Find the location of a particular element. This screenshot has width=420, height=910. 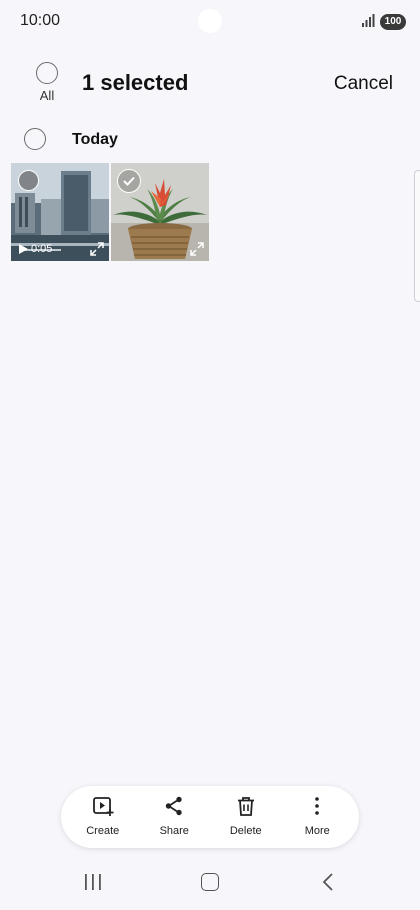

signal-icon is located at coordinates (368, 20).